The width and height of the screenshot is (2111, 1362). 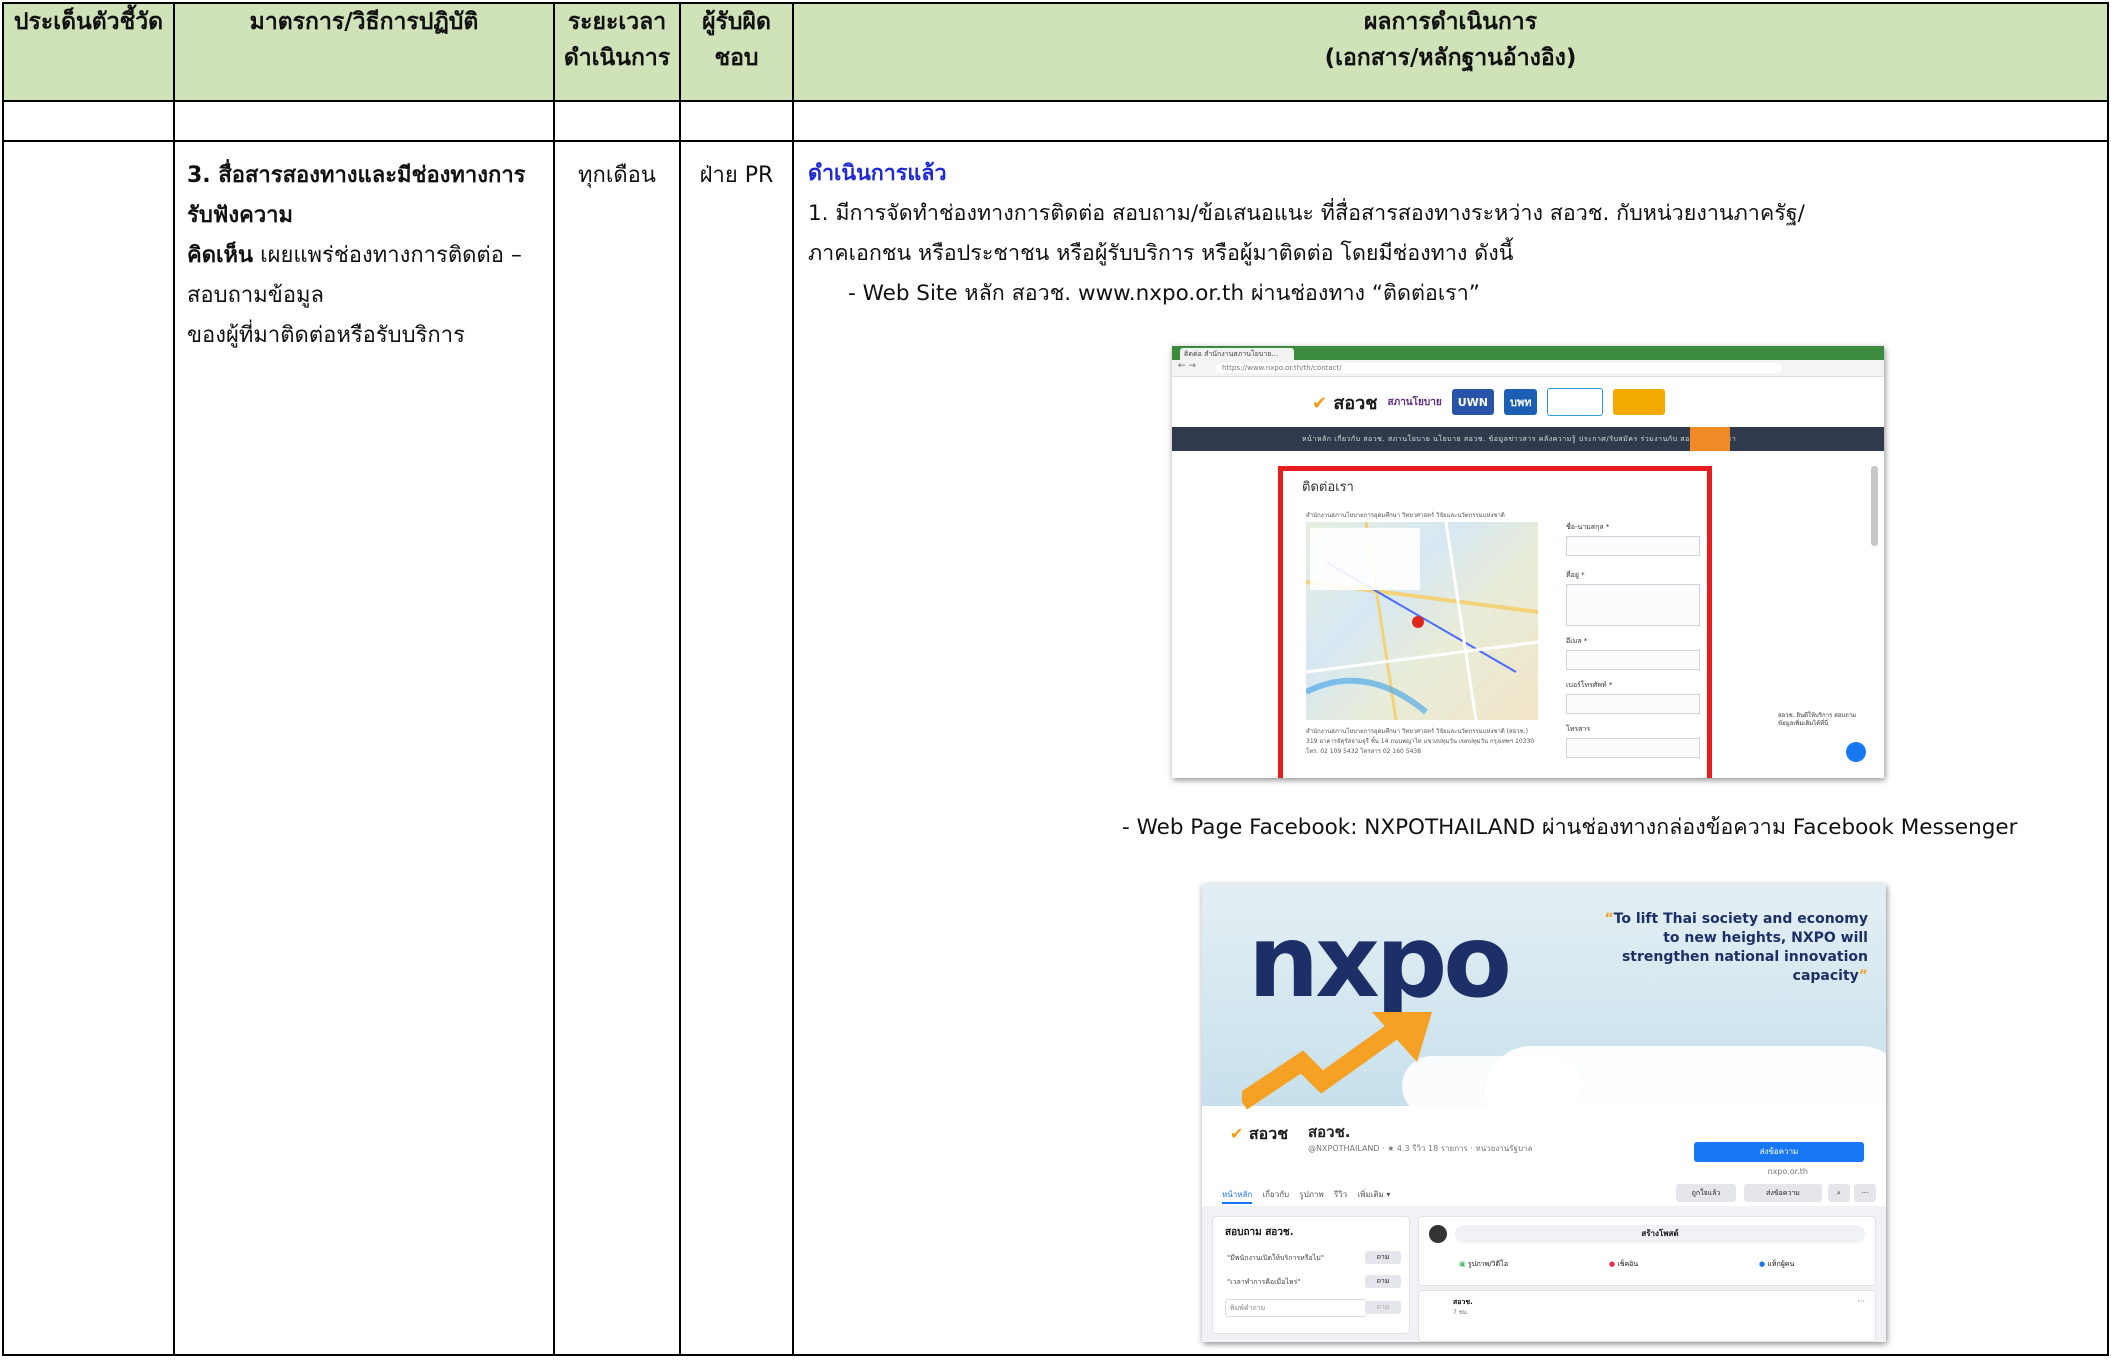 What do you see at coordinates (1364, 751) in the screenshot?
I see `address-line: โทร. 02 109 5432 โทรสาร 02 160 5438` at bounding box center [1364, 751].